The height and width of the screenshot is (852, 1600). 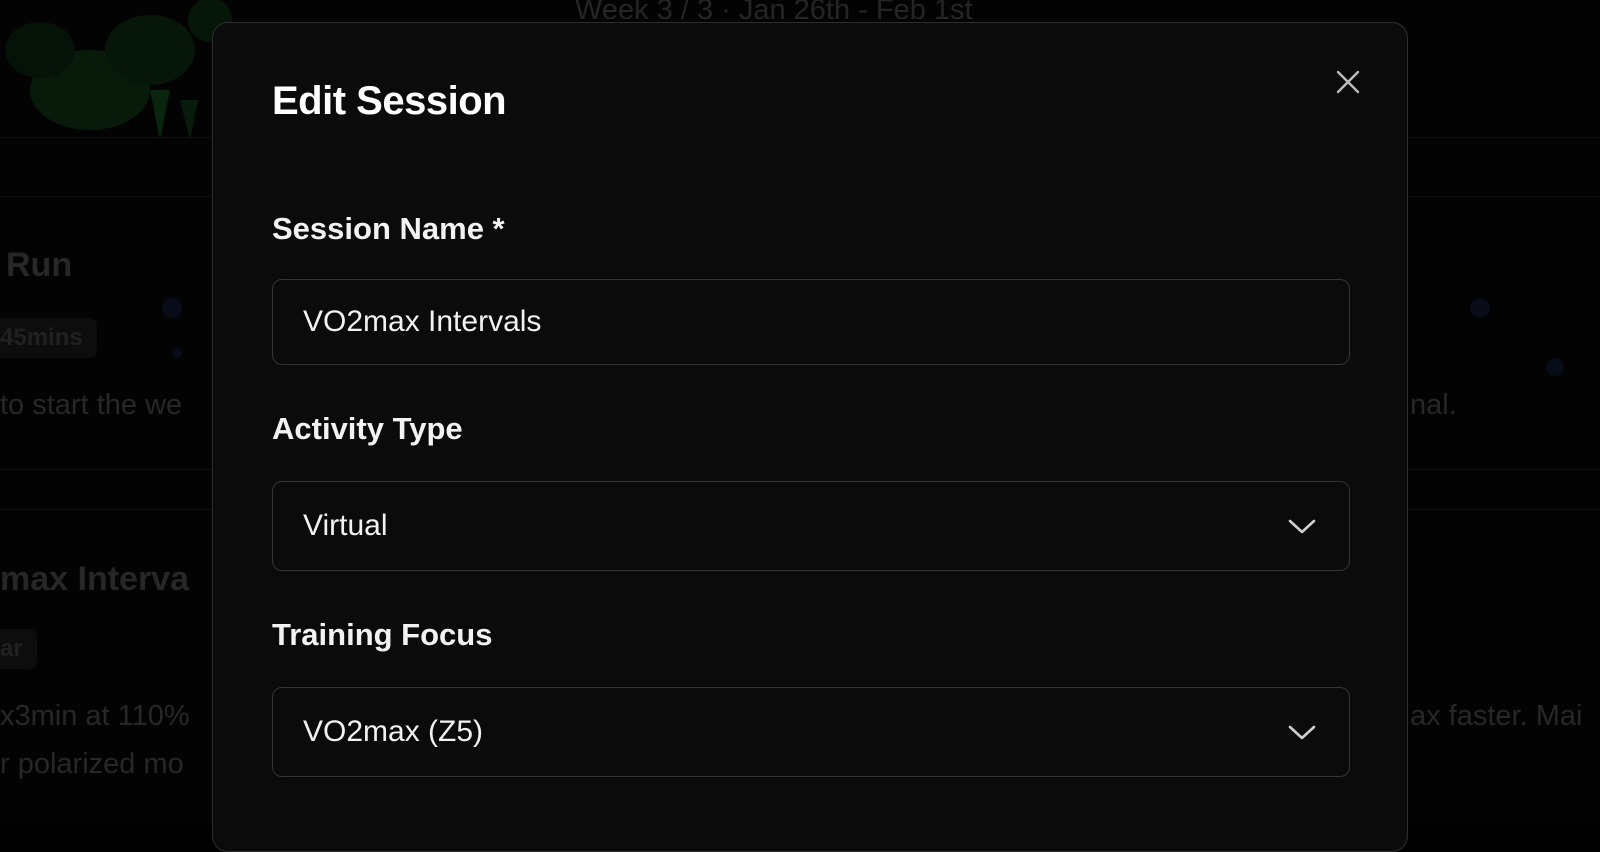 I want to click on session-name-label: Session Name *, so click(x=388, y=228).